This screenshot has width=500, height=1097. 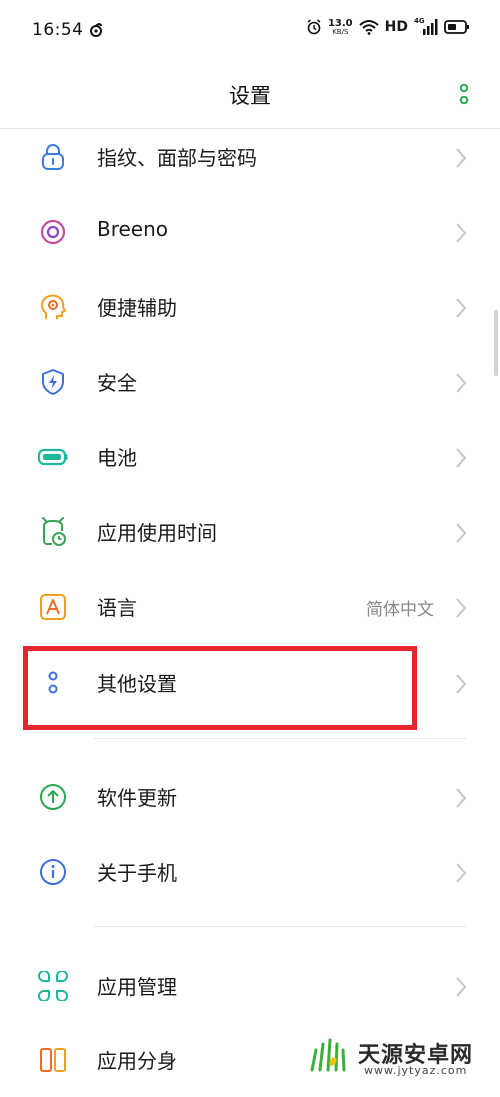 I want to click on settings-item-security: 安全, so click(x=250, y=382).